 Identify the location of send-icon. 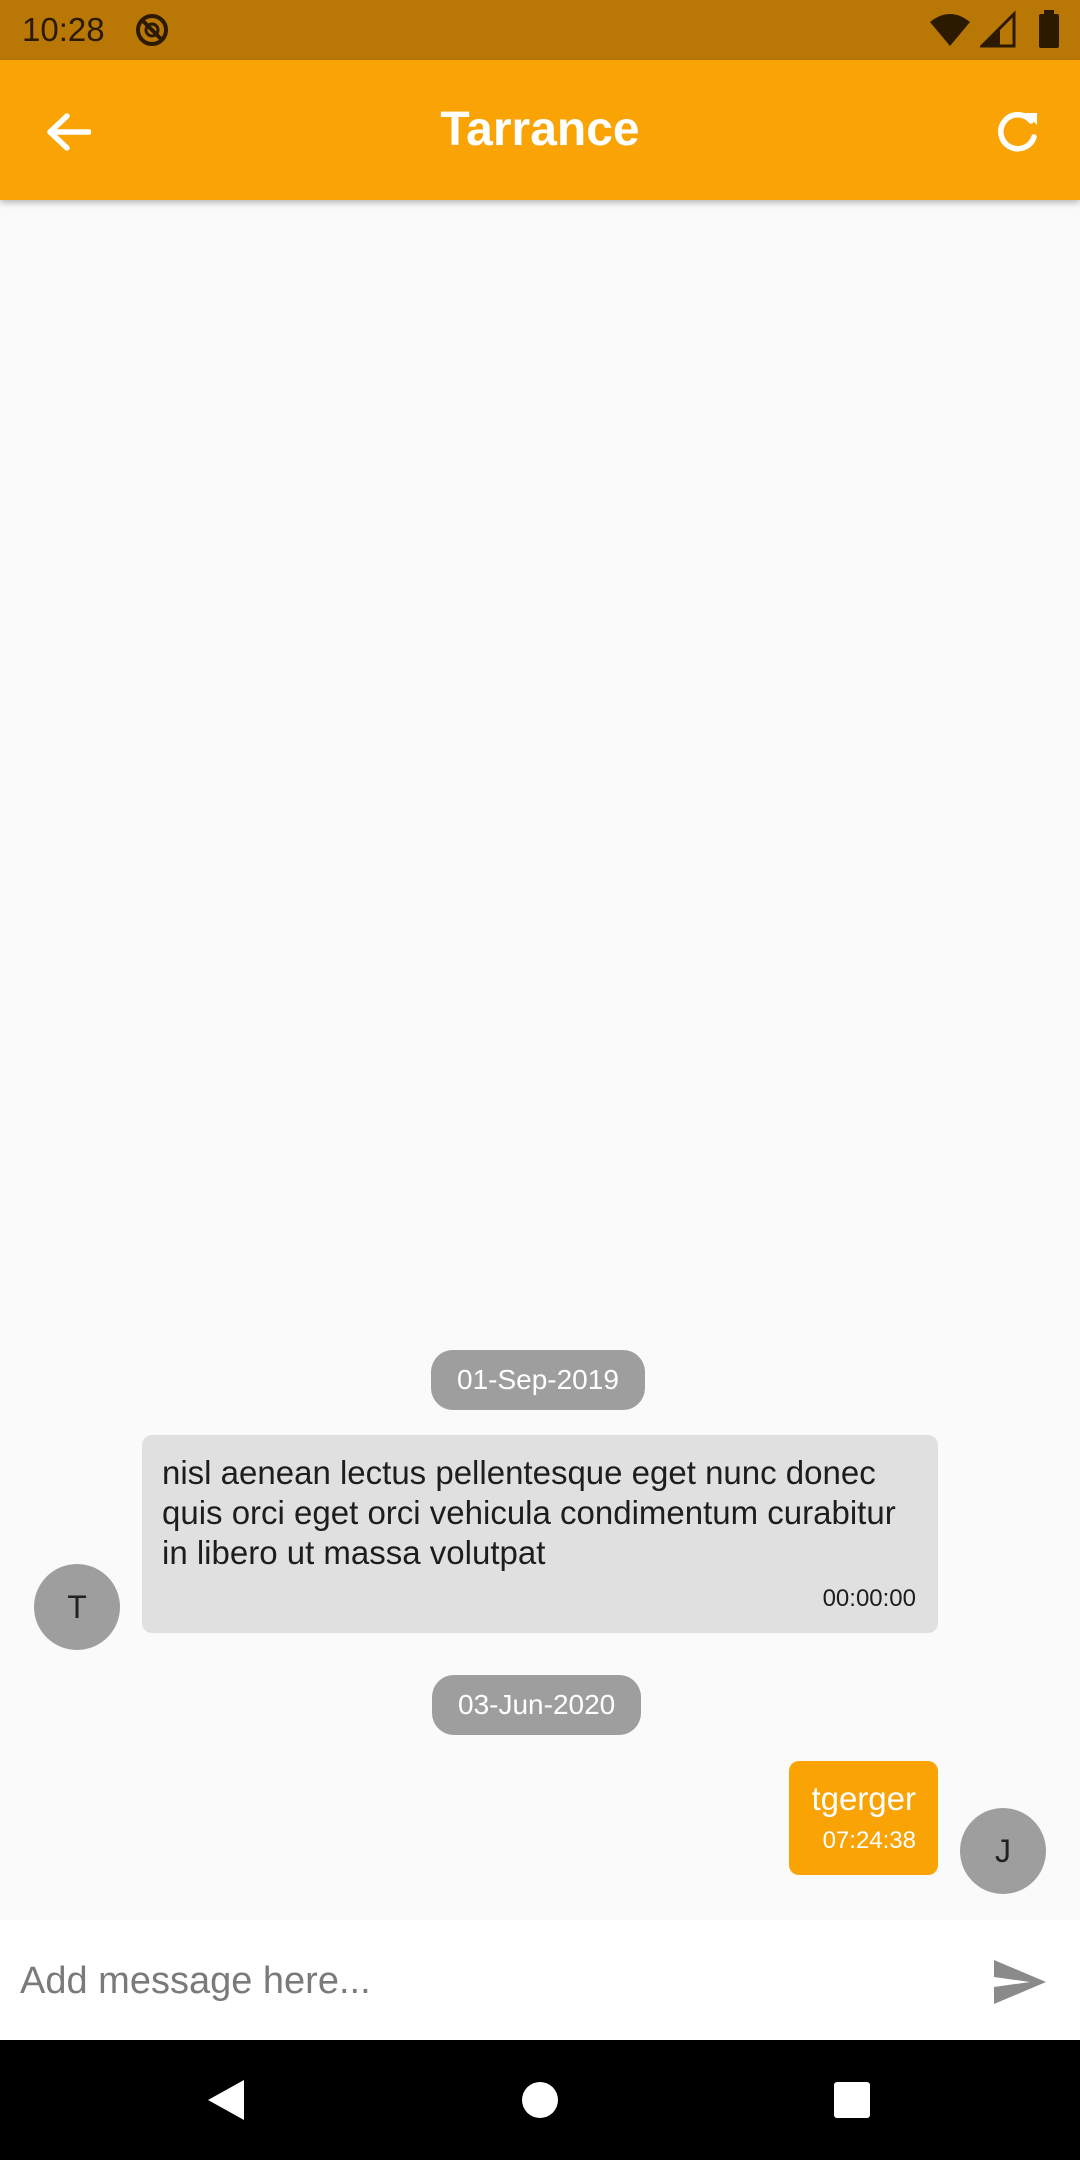
(1020, 1982).